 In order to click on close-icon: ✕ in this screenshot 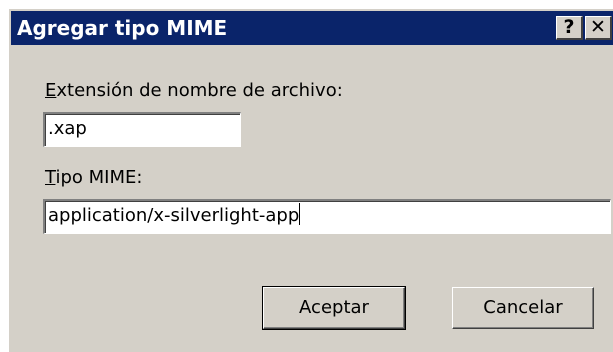, I will do `click(598, 27)`.